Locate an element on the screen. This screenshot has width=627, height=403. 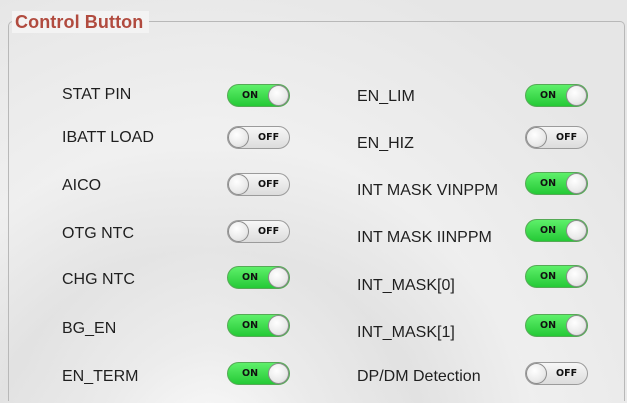
label-otg-ntc: OTG NTC is located at coordinates (98, 233).